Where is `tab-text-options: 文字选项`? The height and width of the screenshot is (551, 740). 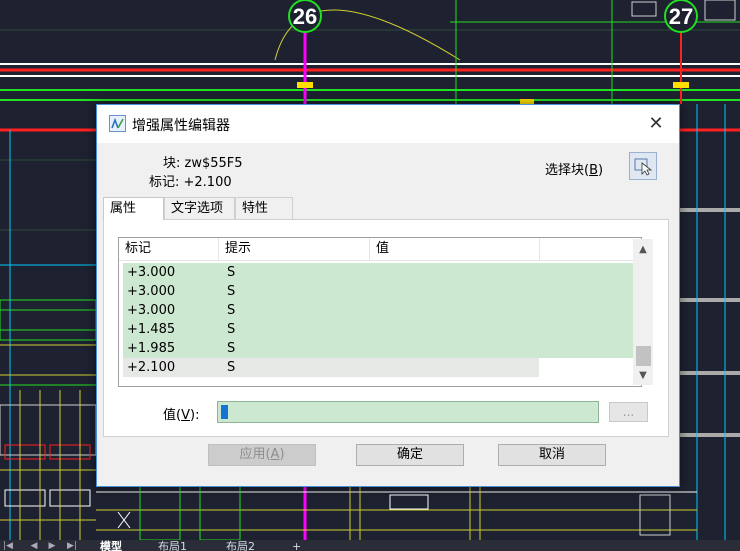
tab-text-options: 文字选项 is located at coordinates (199, 208).